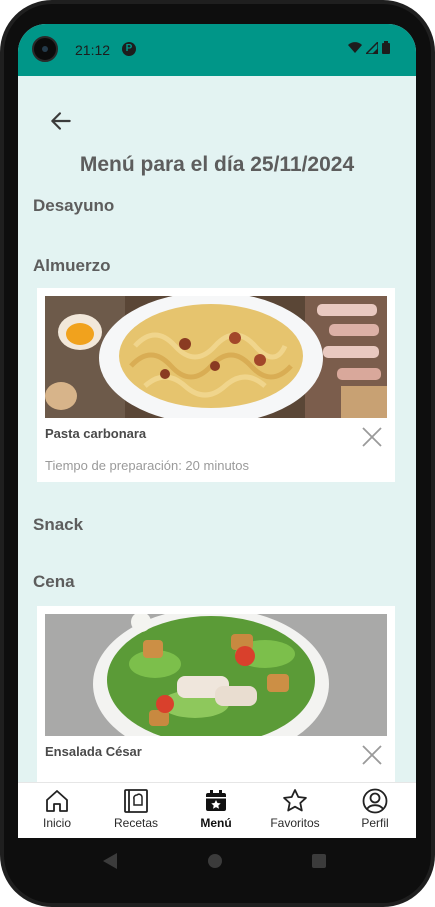  What do you see at coordinates (93, 751) in the screenshot?
I see `meal-name: Ensalada César` at bounding box center [93, 751].